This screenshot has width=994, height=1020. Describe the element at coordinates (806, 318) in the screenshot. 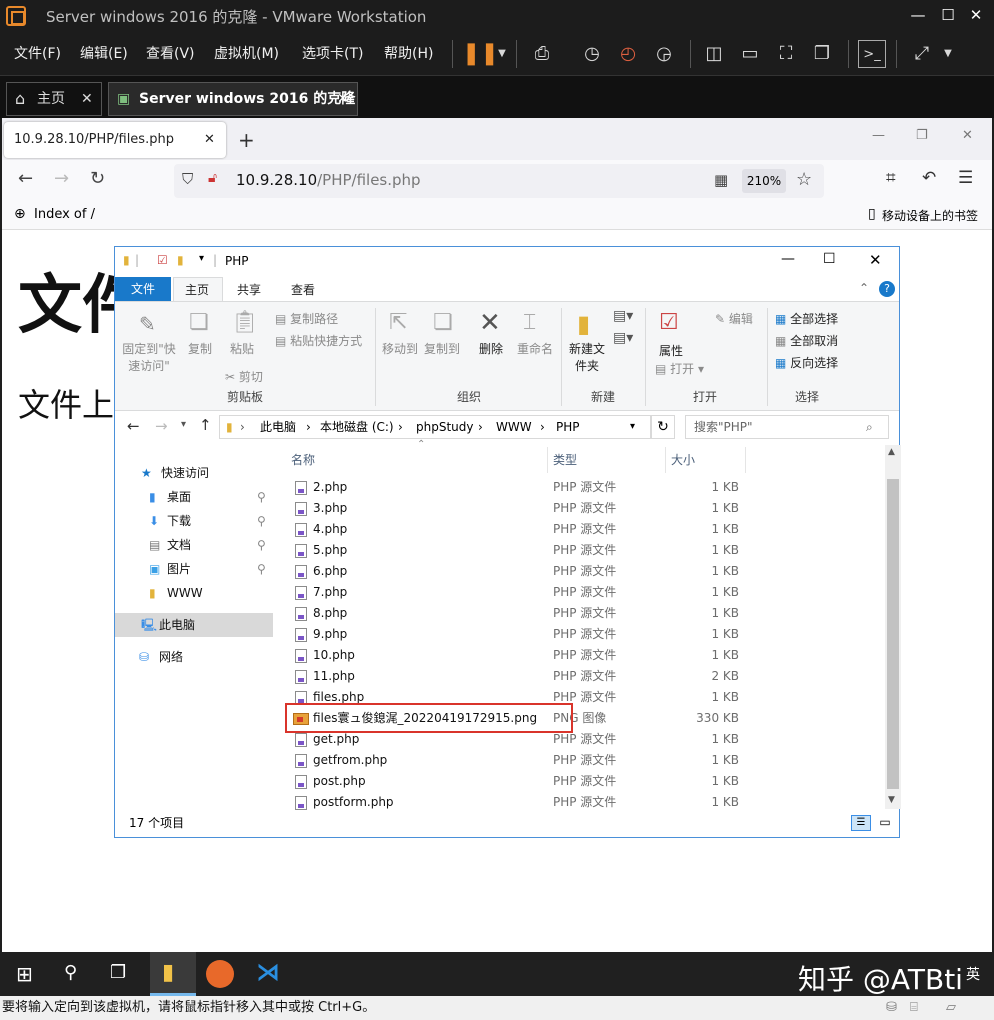

I see `select-all-button: ▦ 全部选择` at that location.